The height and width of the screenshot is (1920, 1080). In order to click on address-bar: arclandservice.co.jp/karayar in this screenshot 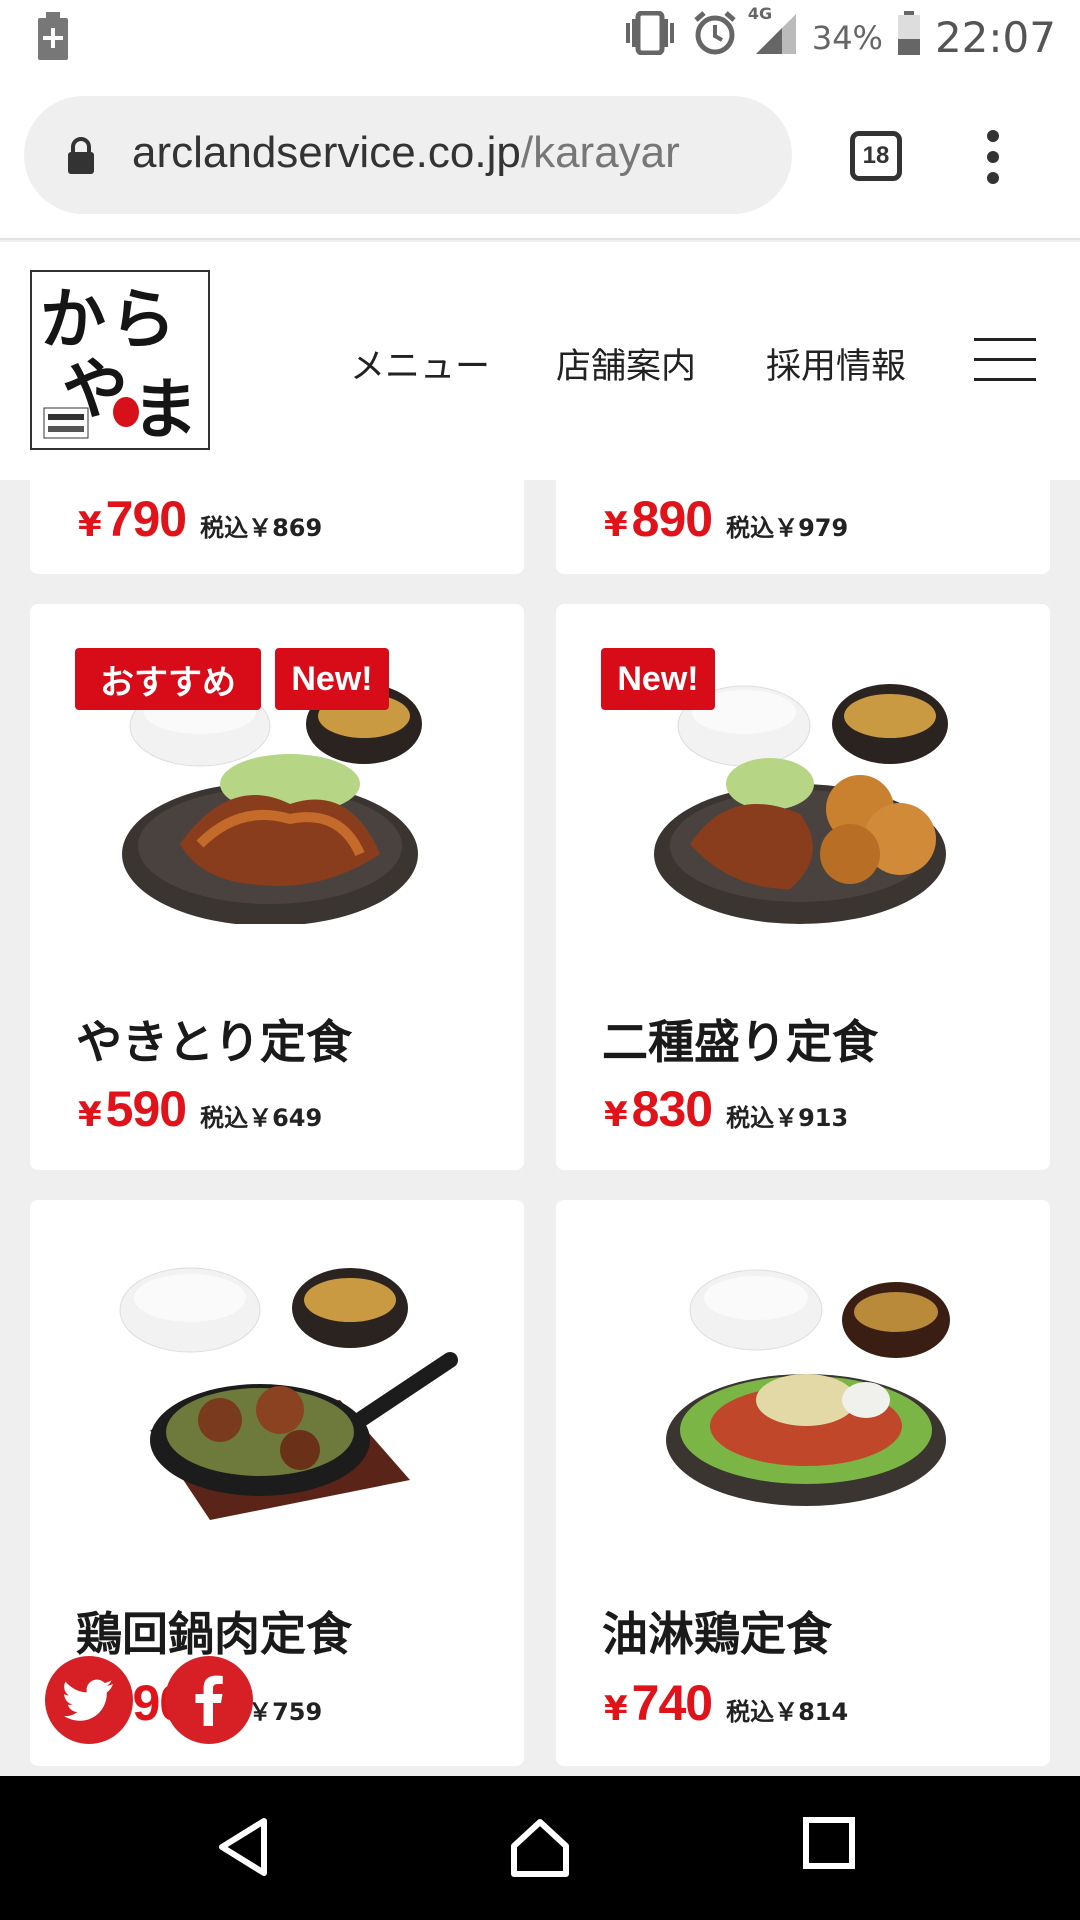, I will do `click(408, 155)`.